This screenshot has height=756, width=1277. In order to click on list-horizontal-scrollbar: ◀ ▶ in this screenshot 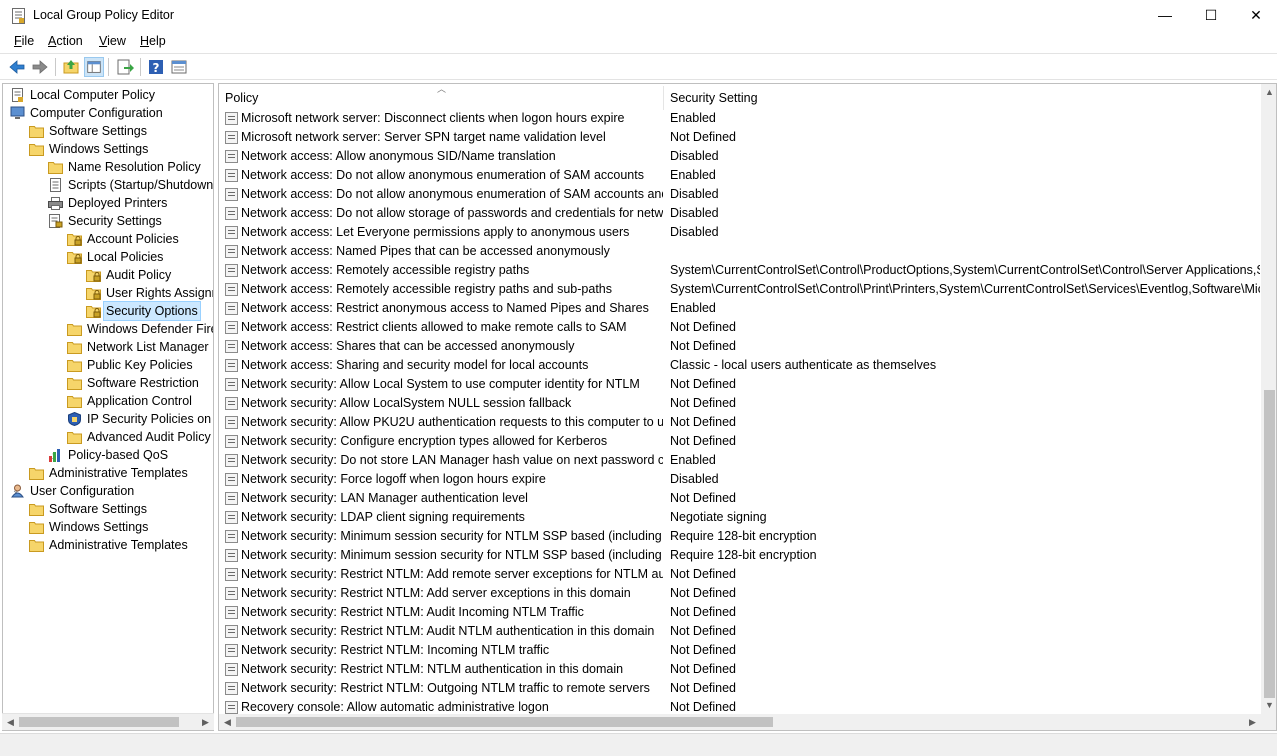, I will do `click(740, 722)`.